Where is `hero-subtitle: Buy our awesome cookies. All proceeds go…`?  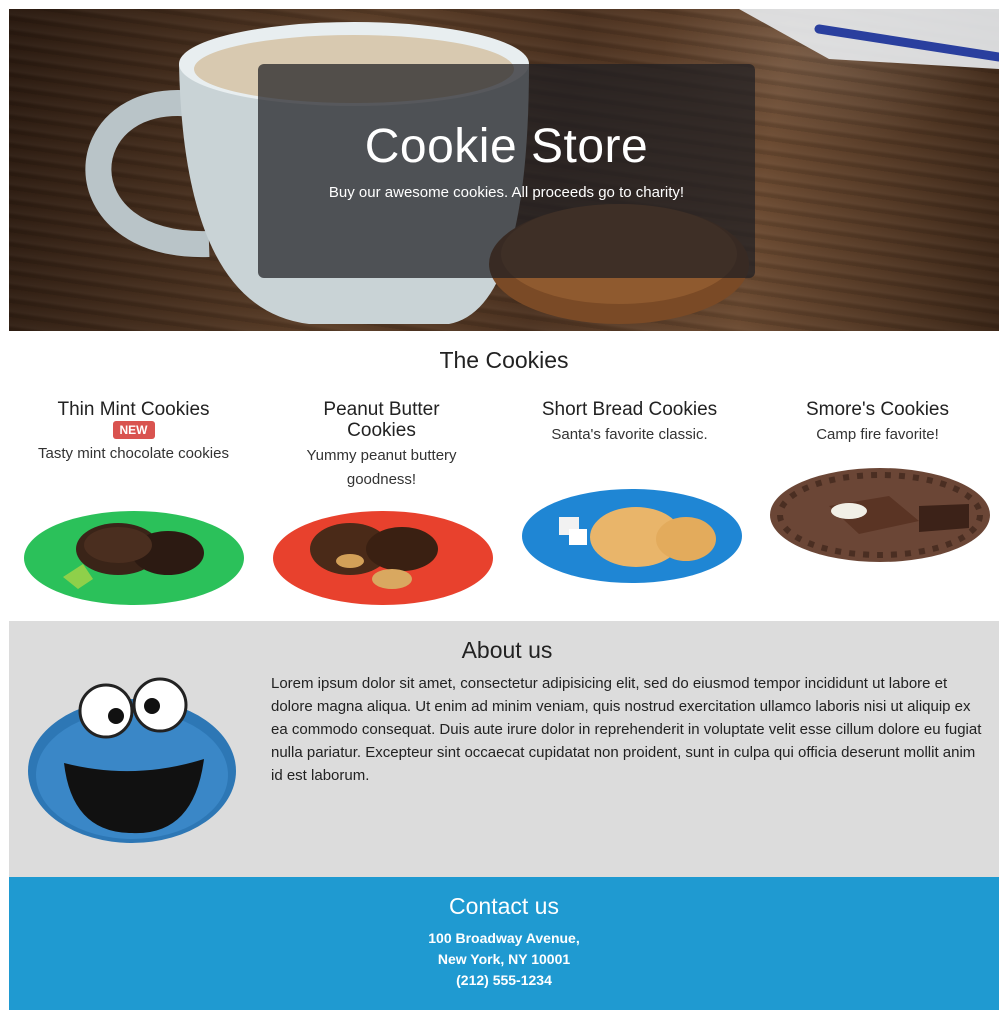 hero-subtitle: Buy our awesome cookies. All proceeds go… is located at coordinates (506, 192).